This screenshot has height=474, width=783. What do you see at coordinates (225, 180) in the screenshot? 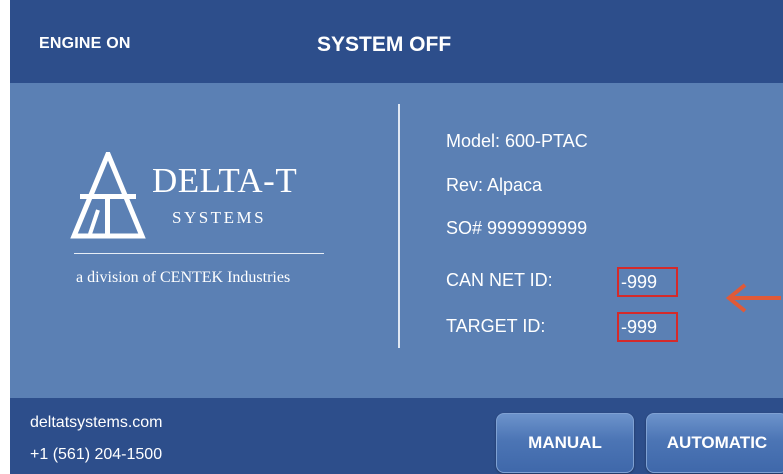
I see `logo-name: DELTA-T` at bounding box center [225, 180].